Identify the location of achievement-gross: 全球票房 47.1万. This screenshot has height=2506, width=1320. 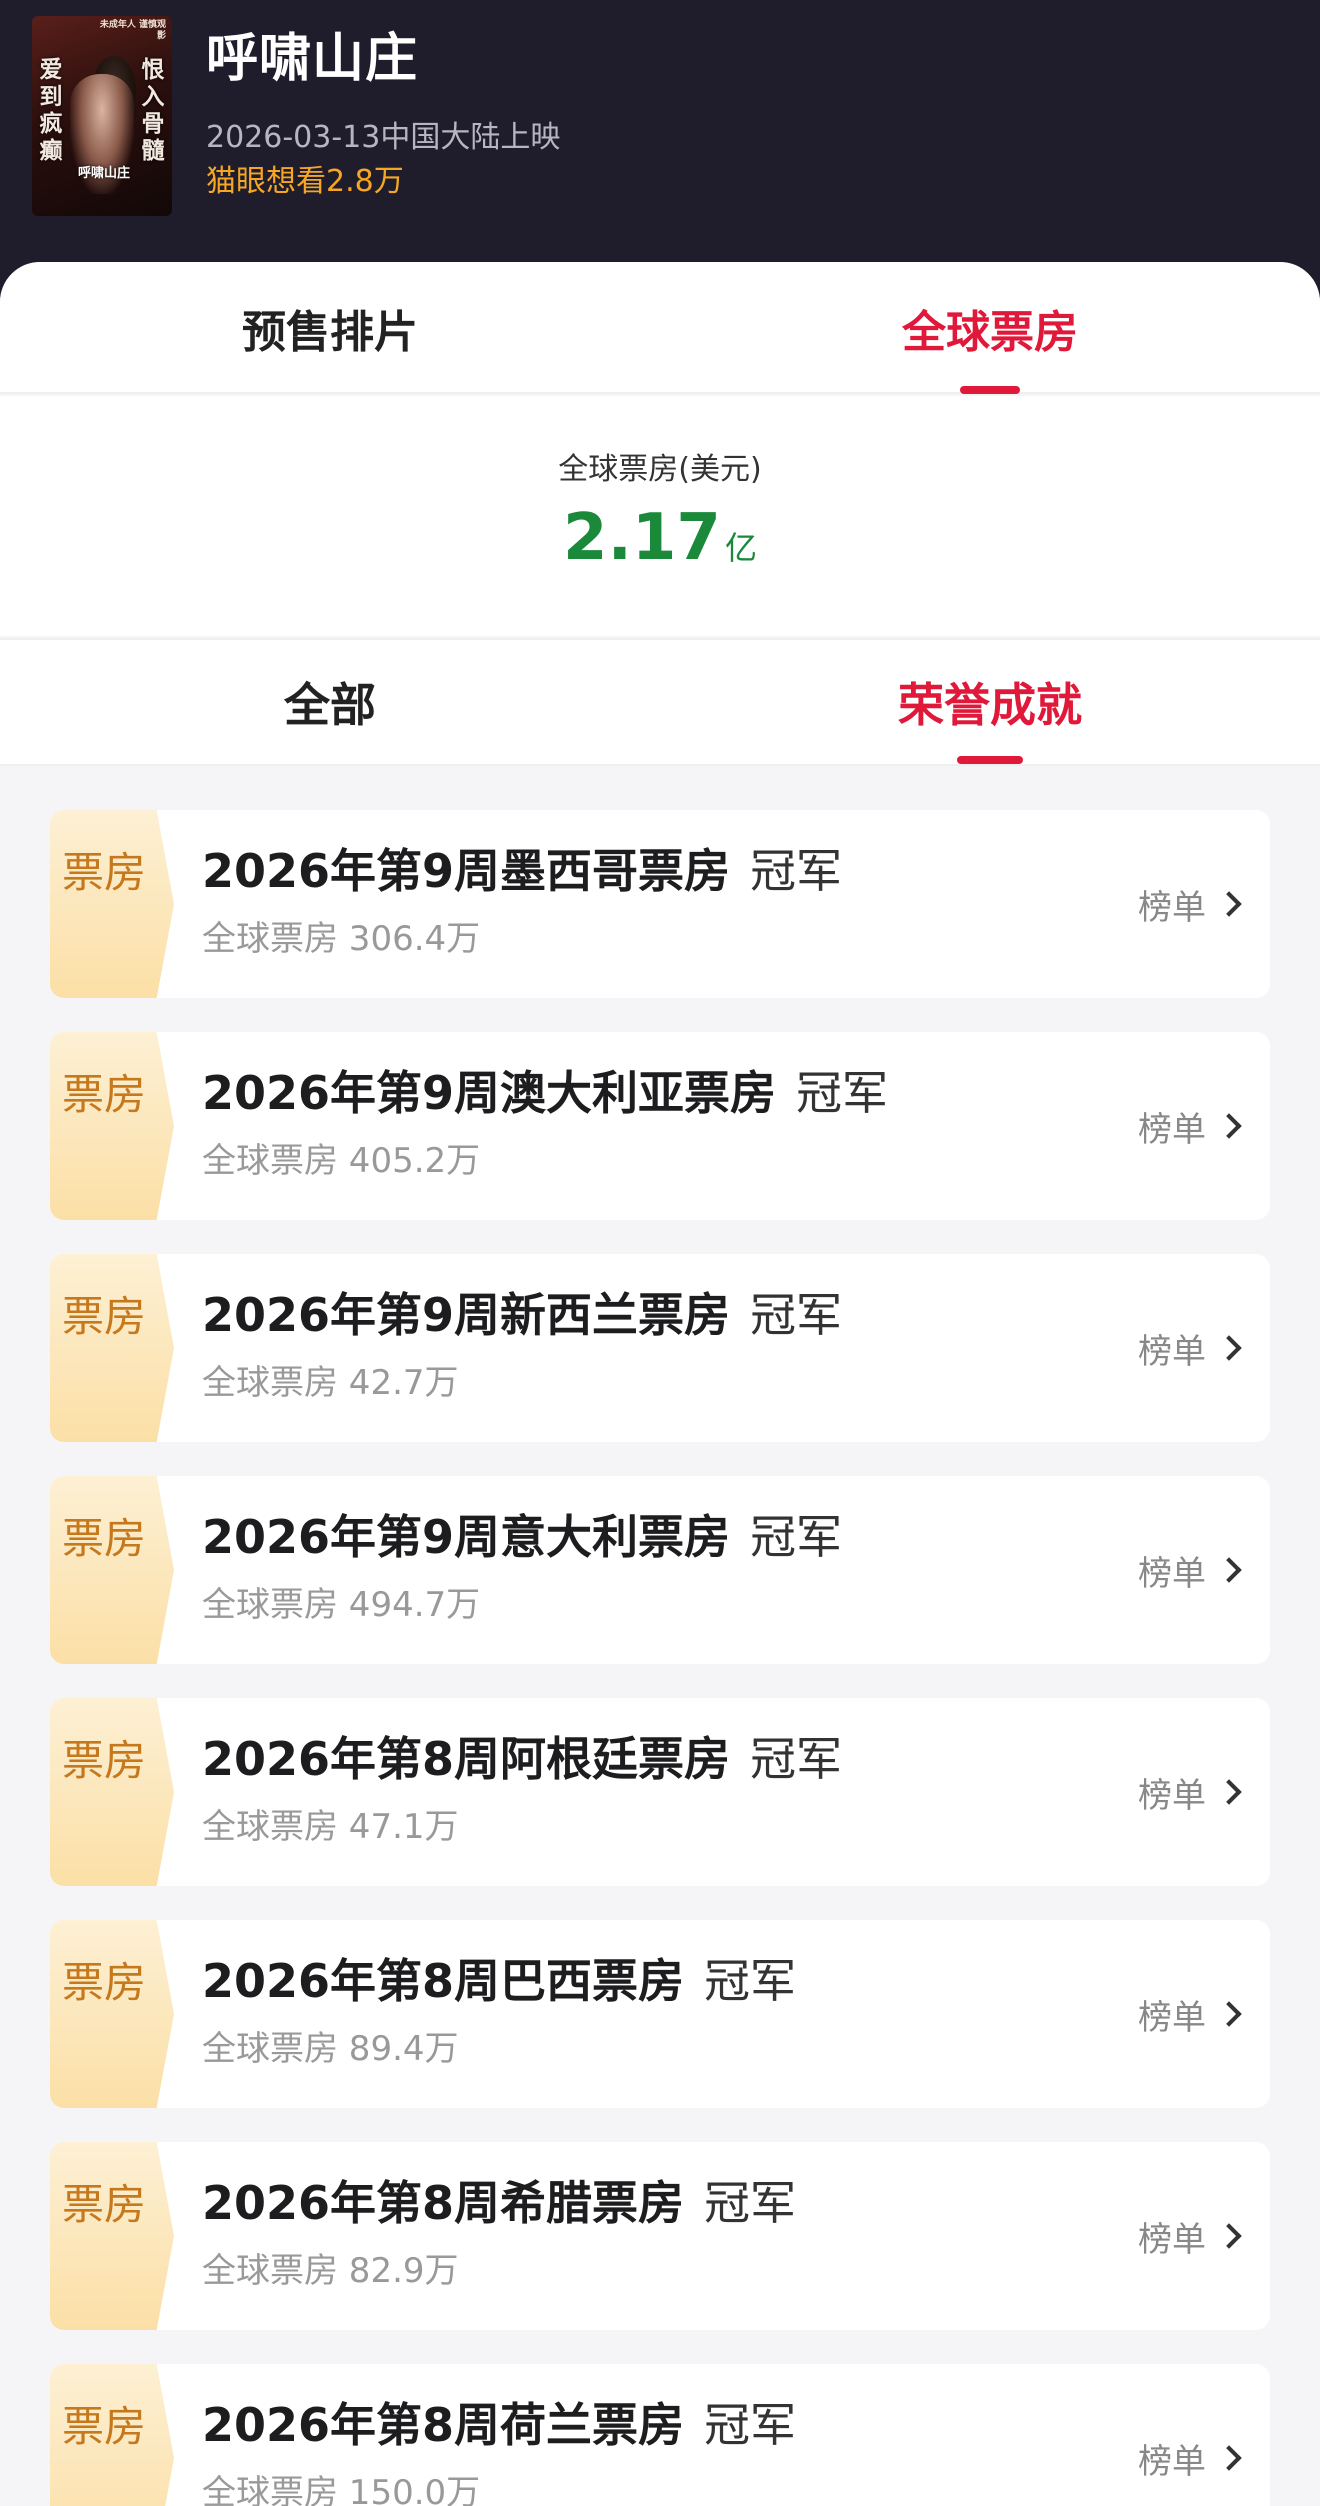
(330, 1827).